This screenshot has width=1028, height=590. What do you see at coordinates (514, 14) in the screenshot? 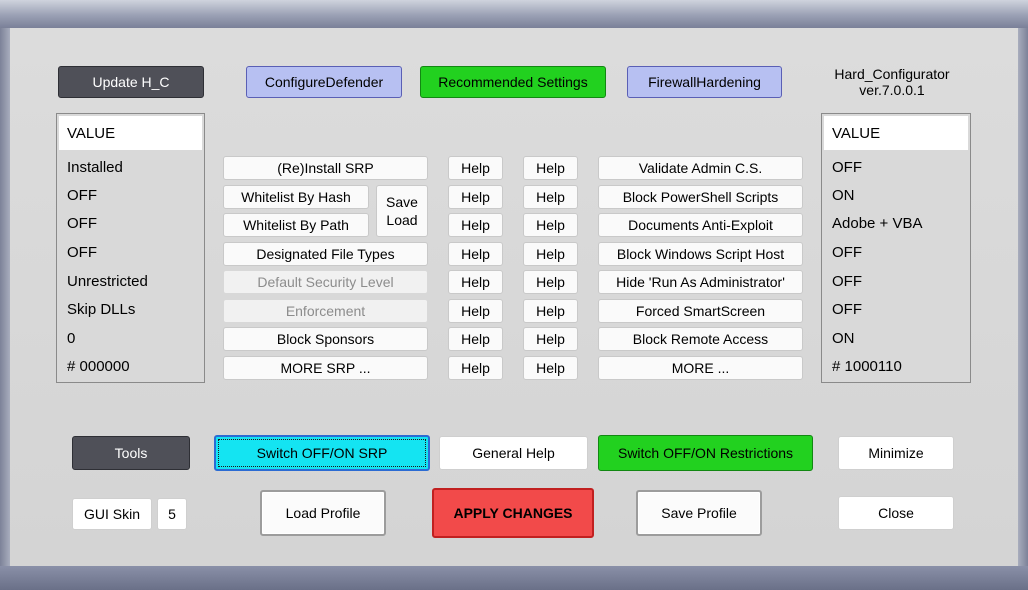
I see `window-title-bar` at bounding box center [514, 14].